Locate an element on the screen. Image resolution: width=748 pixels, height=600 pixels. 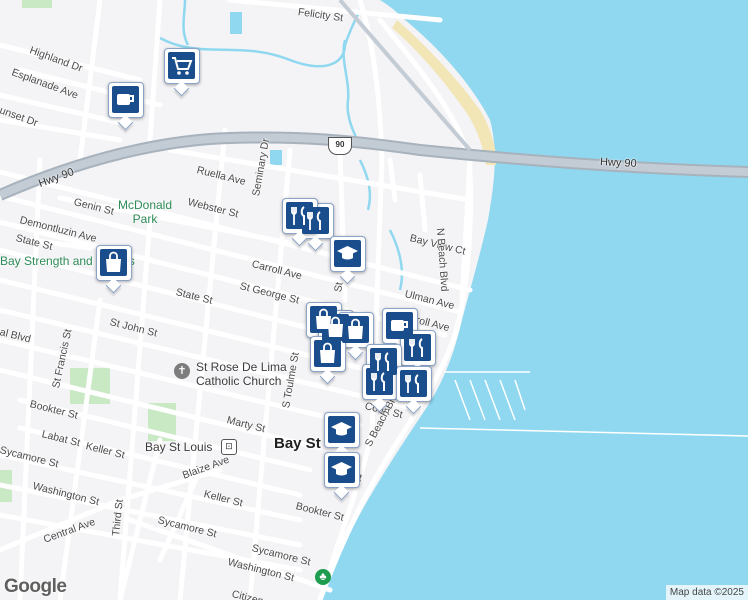
park-label-mcdonald: McDonald Park is located at coordinates (145, 212).